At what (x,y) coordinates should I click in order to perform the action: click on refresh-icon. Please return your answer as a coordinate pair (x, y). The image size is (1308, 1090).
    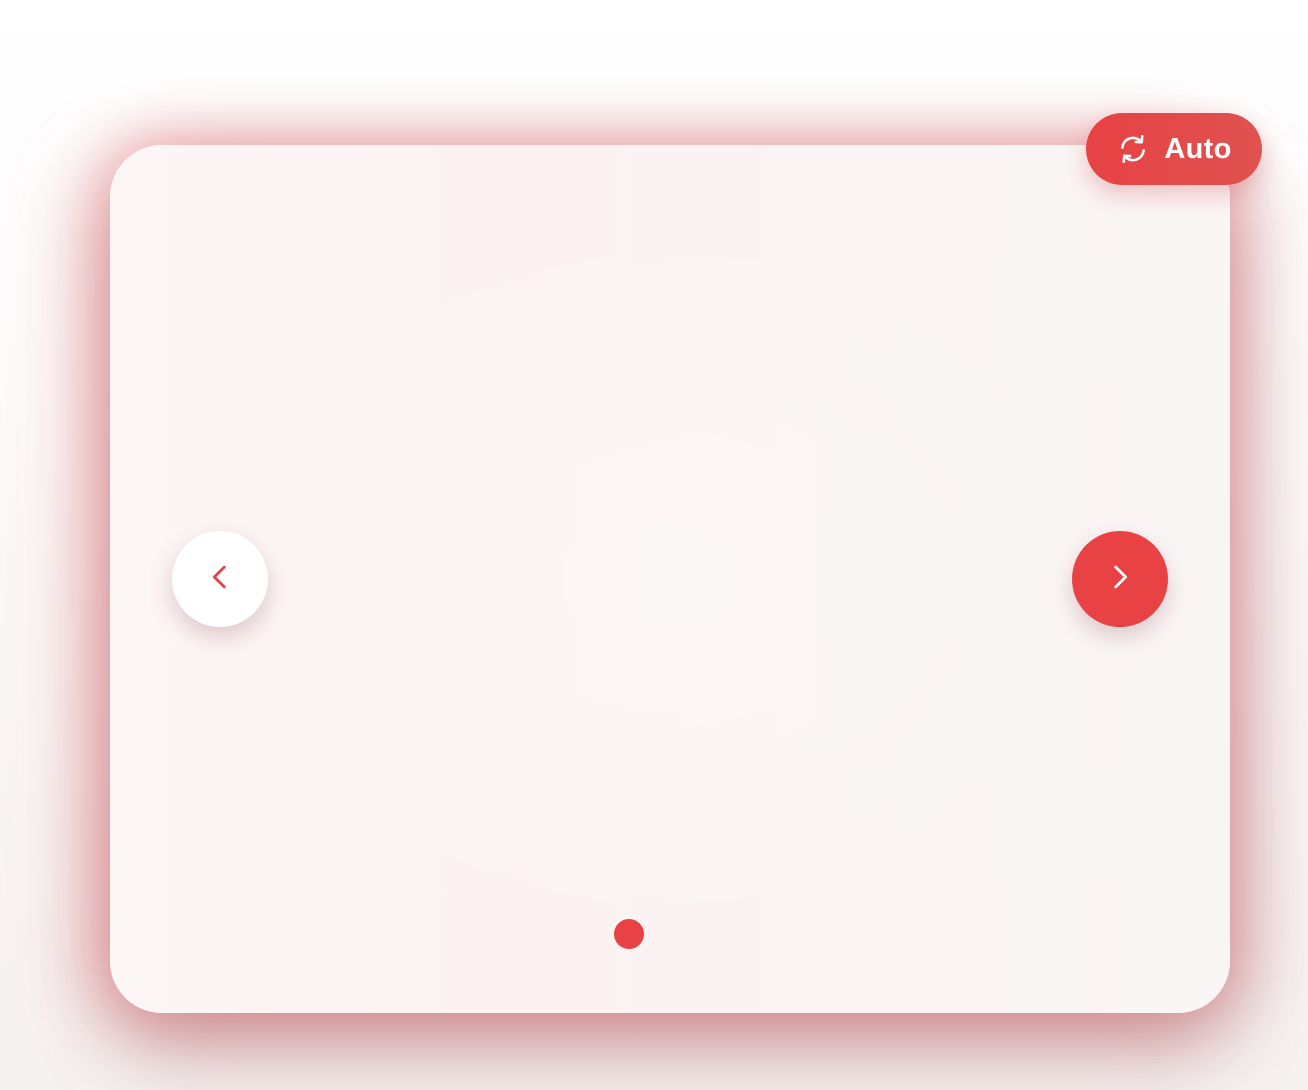
    Looking at the image, I should click on (1133, 149).